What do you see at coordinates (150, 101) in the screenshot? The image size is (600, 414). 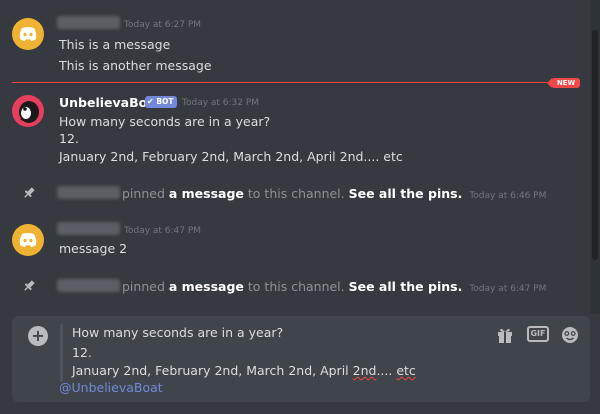 I see `verified-check-icon: ✔` at bounding box center [150, 101].